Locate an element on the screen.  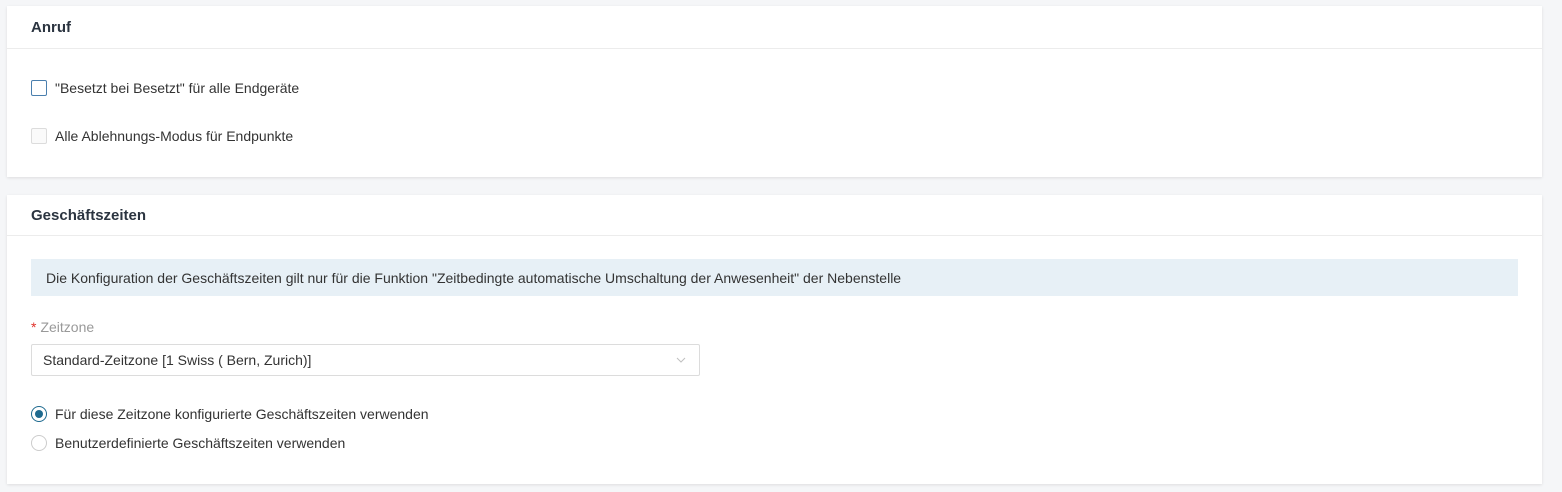
reject-mode-checkbox is located at coordinates (39, 136).